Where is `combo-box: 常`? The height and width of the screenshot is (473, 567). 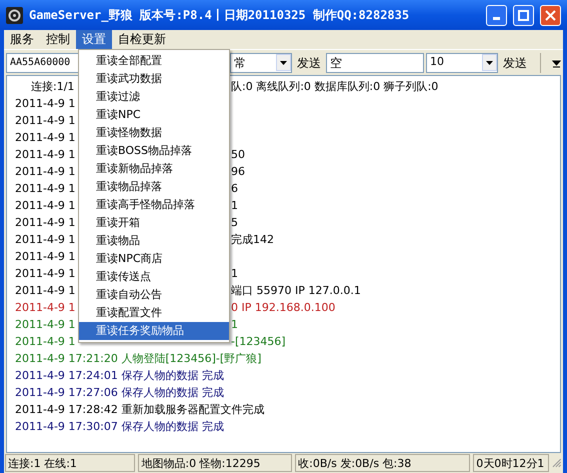
combo-box: 常 is located at coordinates (261, 62).